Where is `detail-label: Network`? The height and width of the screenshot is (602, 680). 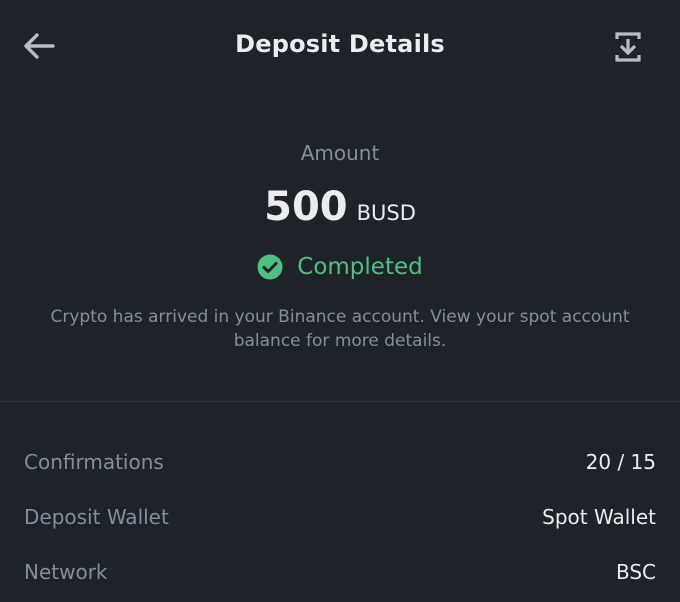 detail-label: Network is located at coordinates (66, 572).